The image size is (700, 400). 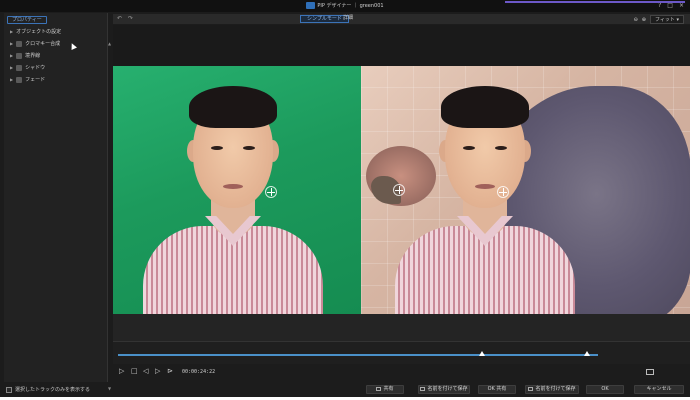 What do you see at coordinates (350, 6) in the screenshot?
I see `window-title-text: PIP デザイナー ｜ green001` at bounding box center [350, 6].